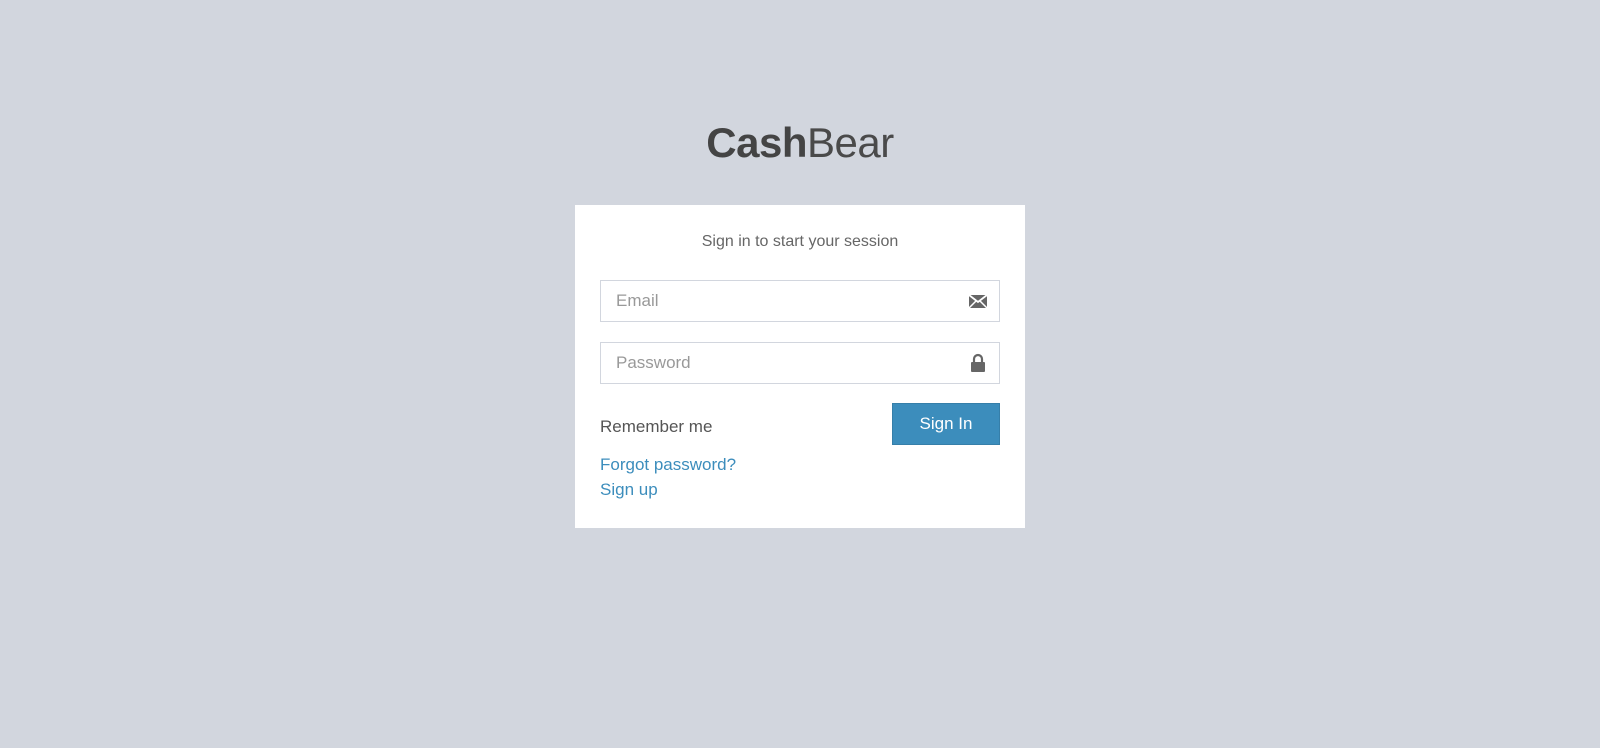 The width and height of the screenshot is (1600, 748). Describe the element at coordinates (668, 465) in the screenshot. I see `forgot-password-link: Forgot password?` at that location.